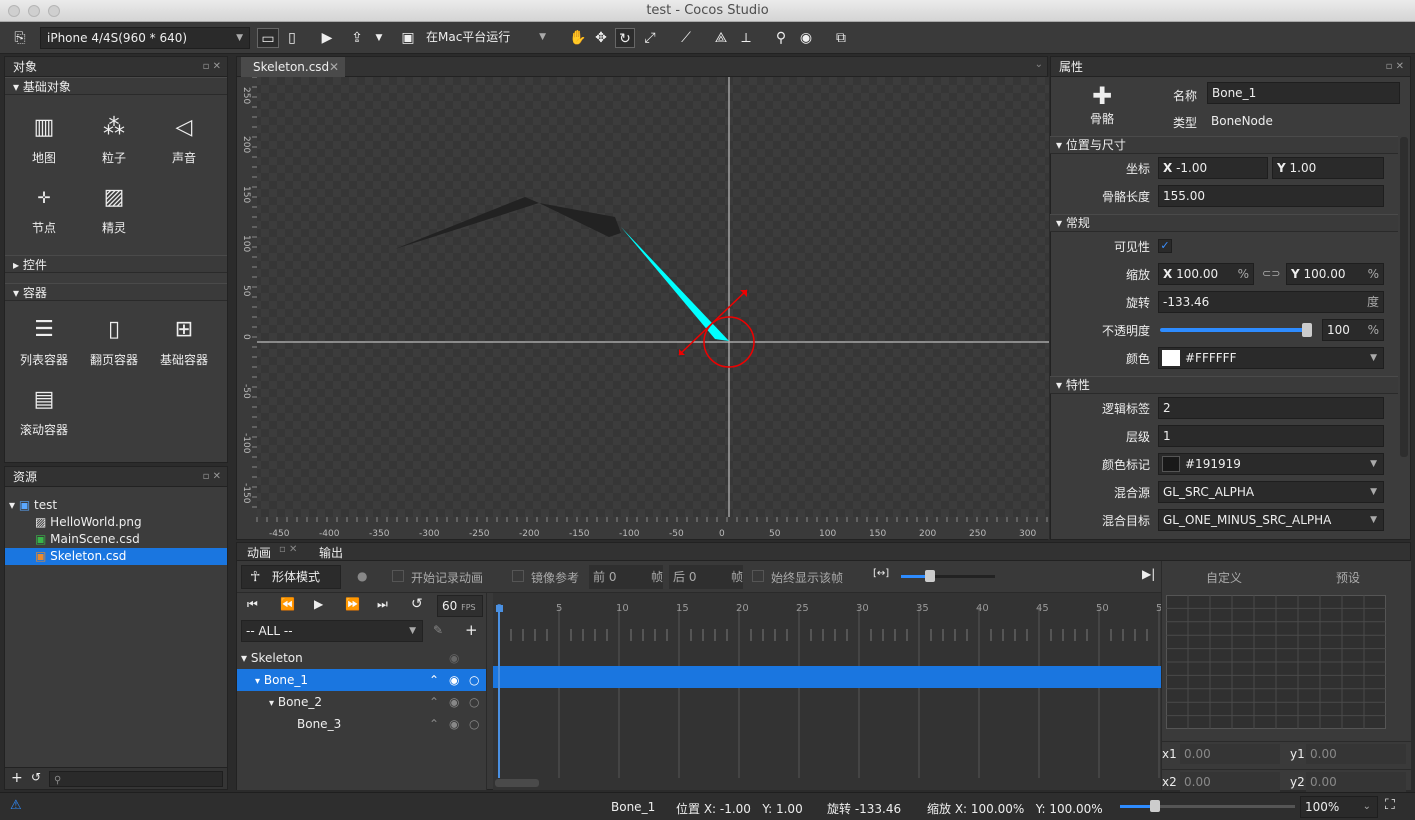 The image size is (1415, 820). I want to click on object-sound: ◁ 声音, so click(184, 139).